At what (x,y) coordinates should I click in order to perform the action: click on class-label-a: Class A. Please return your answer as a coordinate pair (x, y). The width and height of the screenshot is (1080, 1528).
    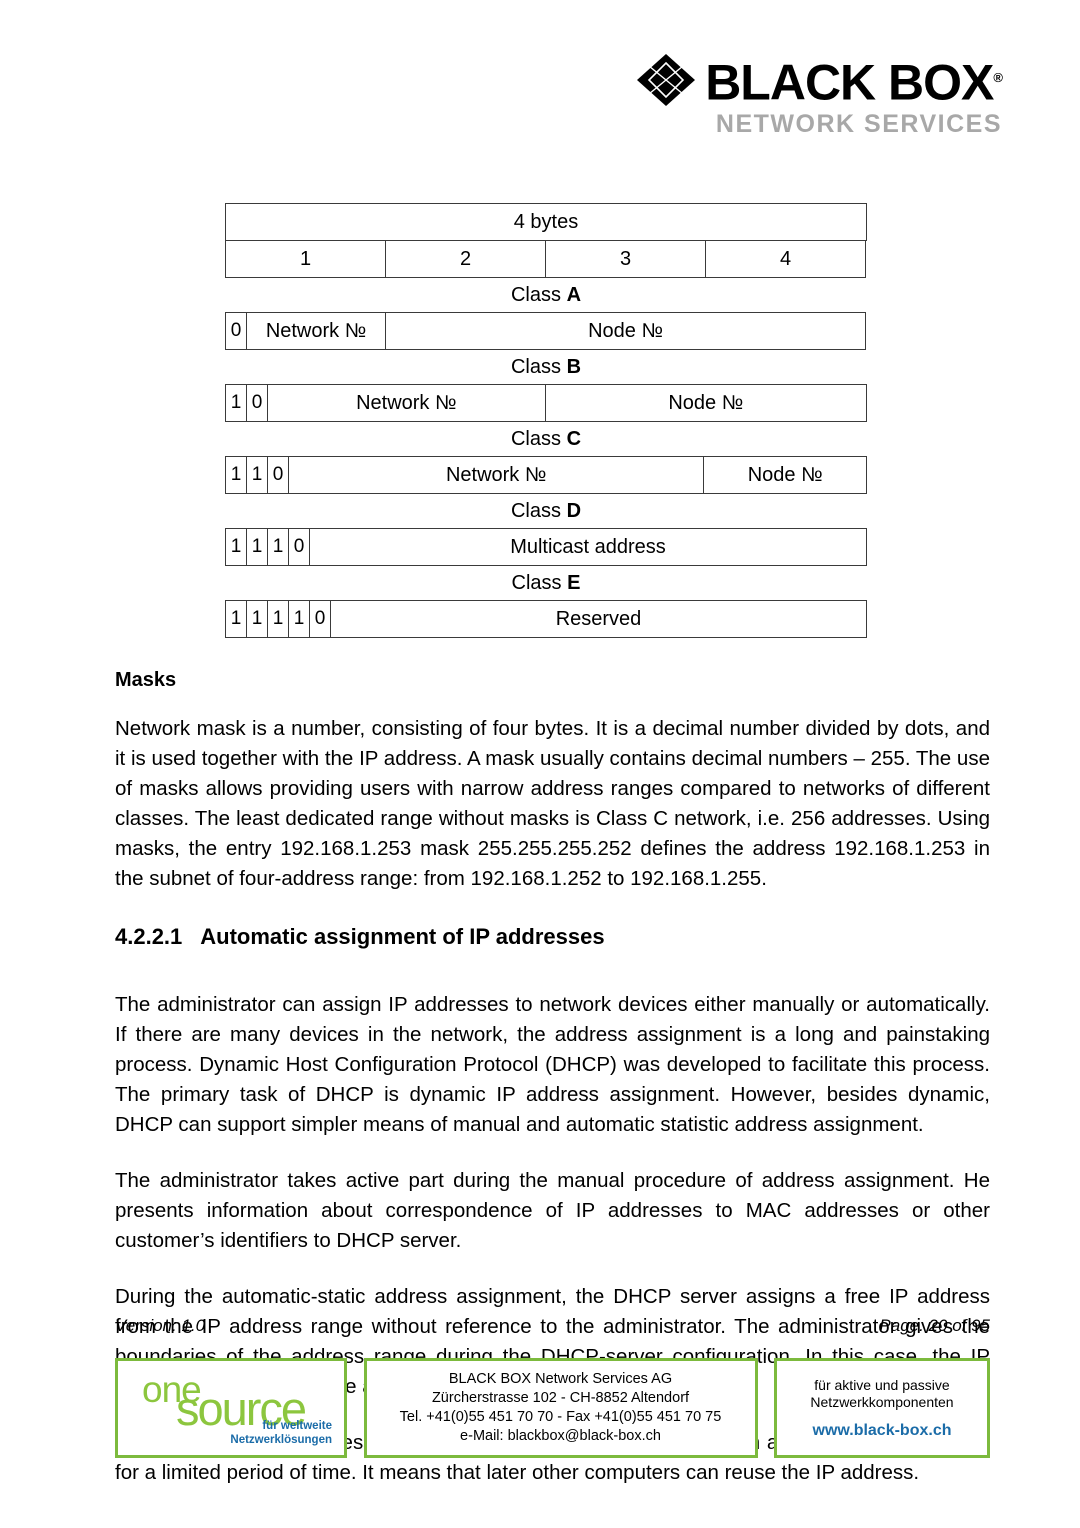
    Looking at the image, I should click on (546, 295).